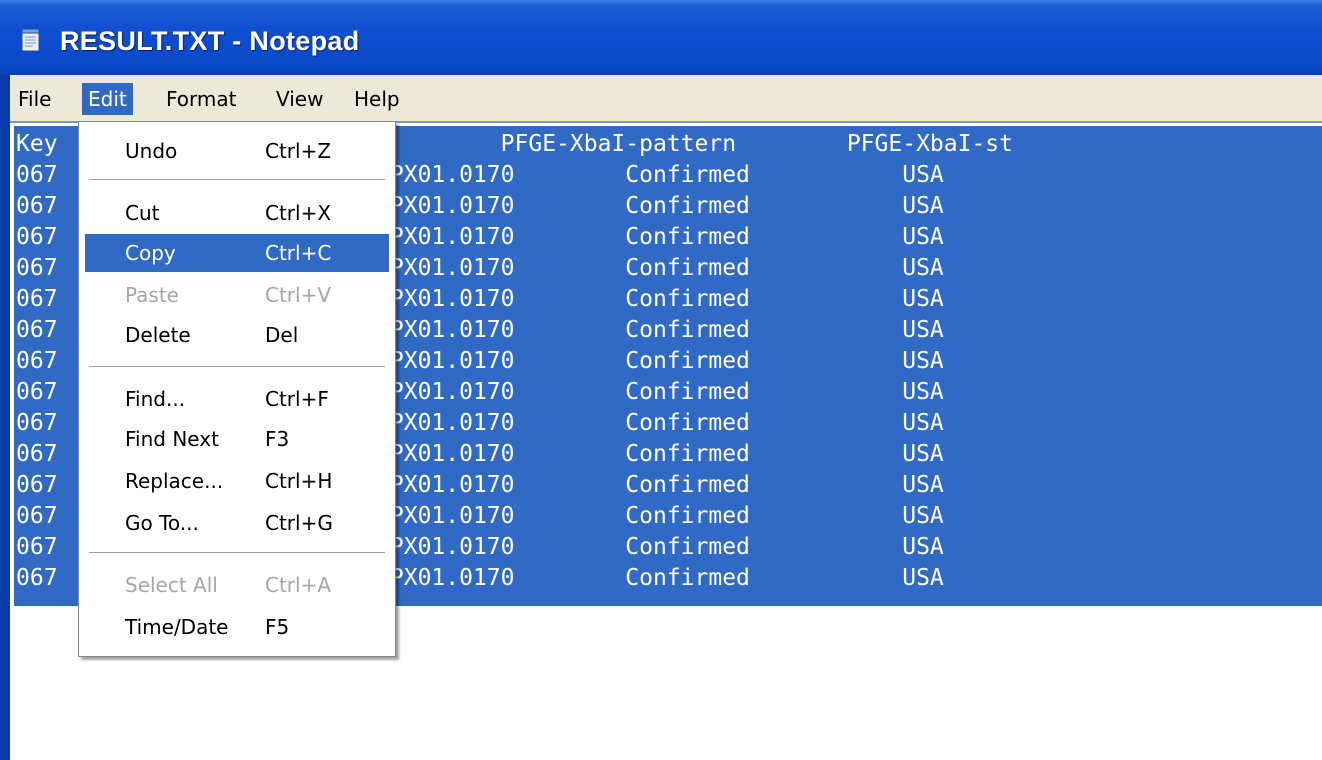 This screenshot has width=1322, height=760. What do you see at coordinates (377, 99) in the screenshot?
I see `menu-help: Help` at bounding box center [377, 99].